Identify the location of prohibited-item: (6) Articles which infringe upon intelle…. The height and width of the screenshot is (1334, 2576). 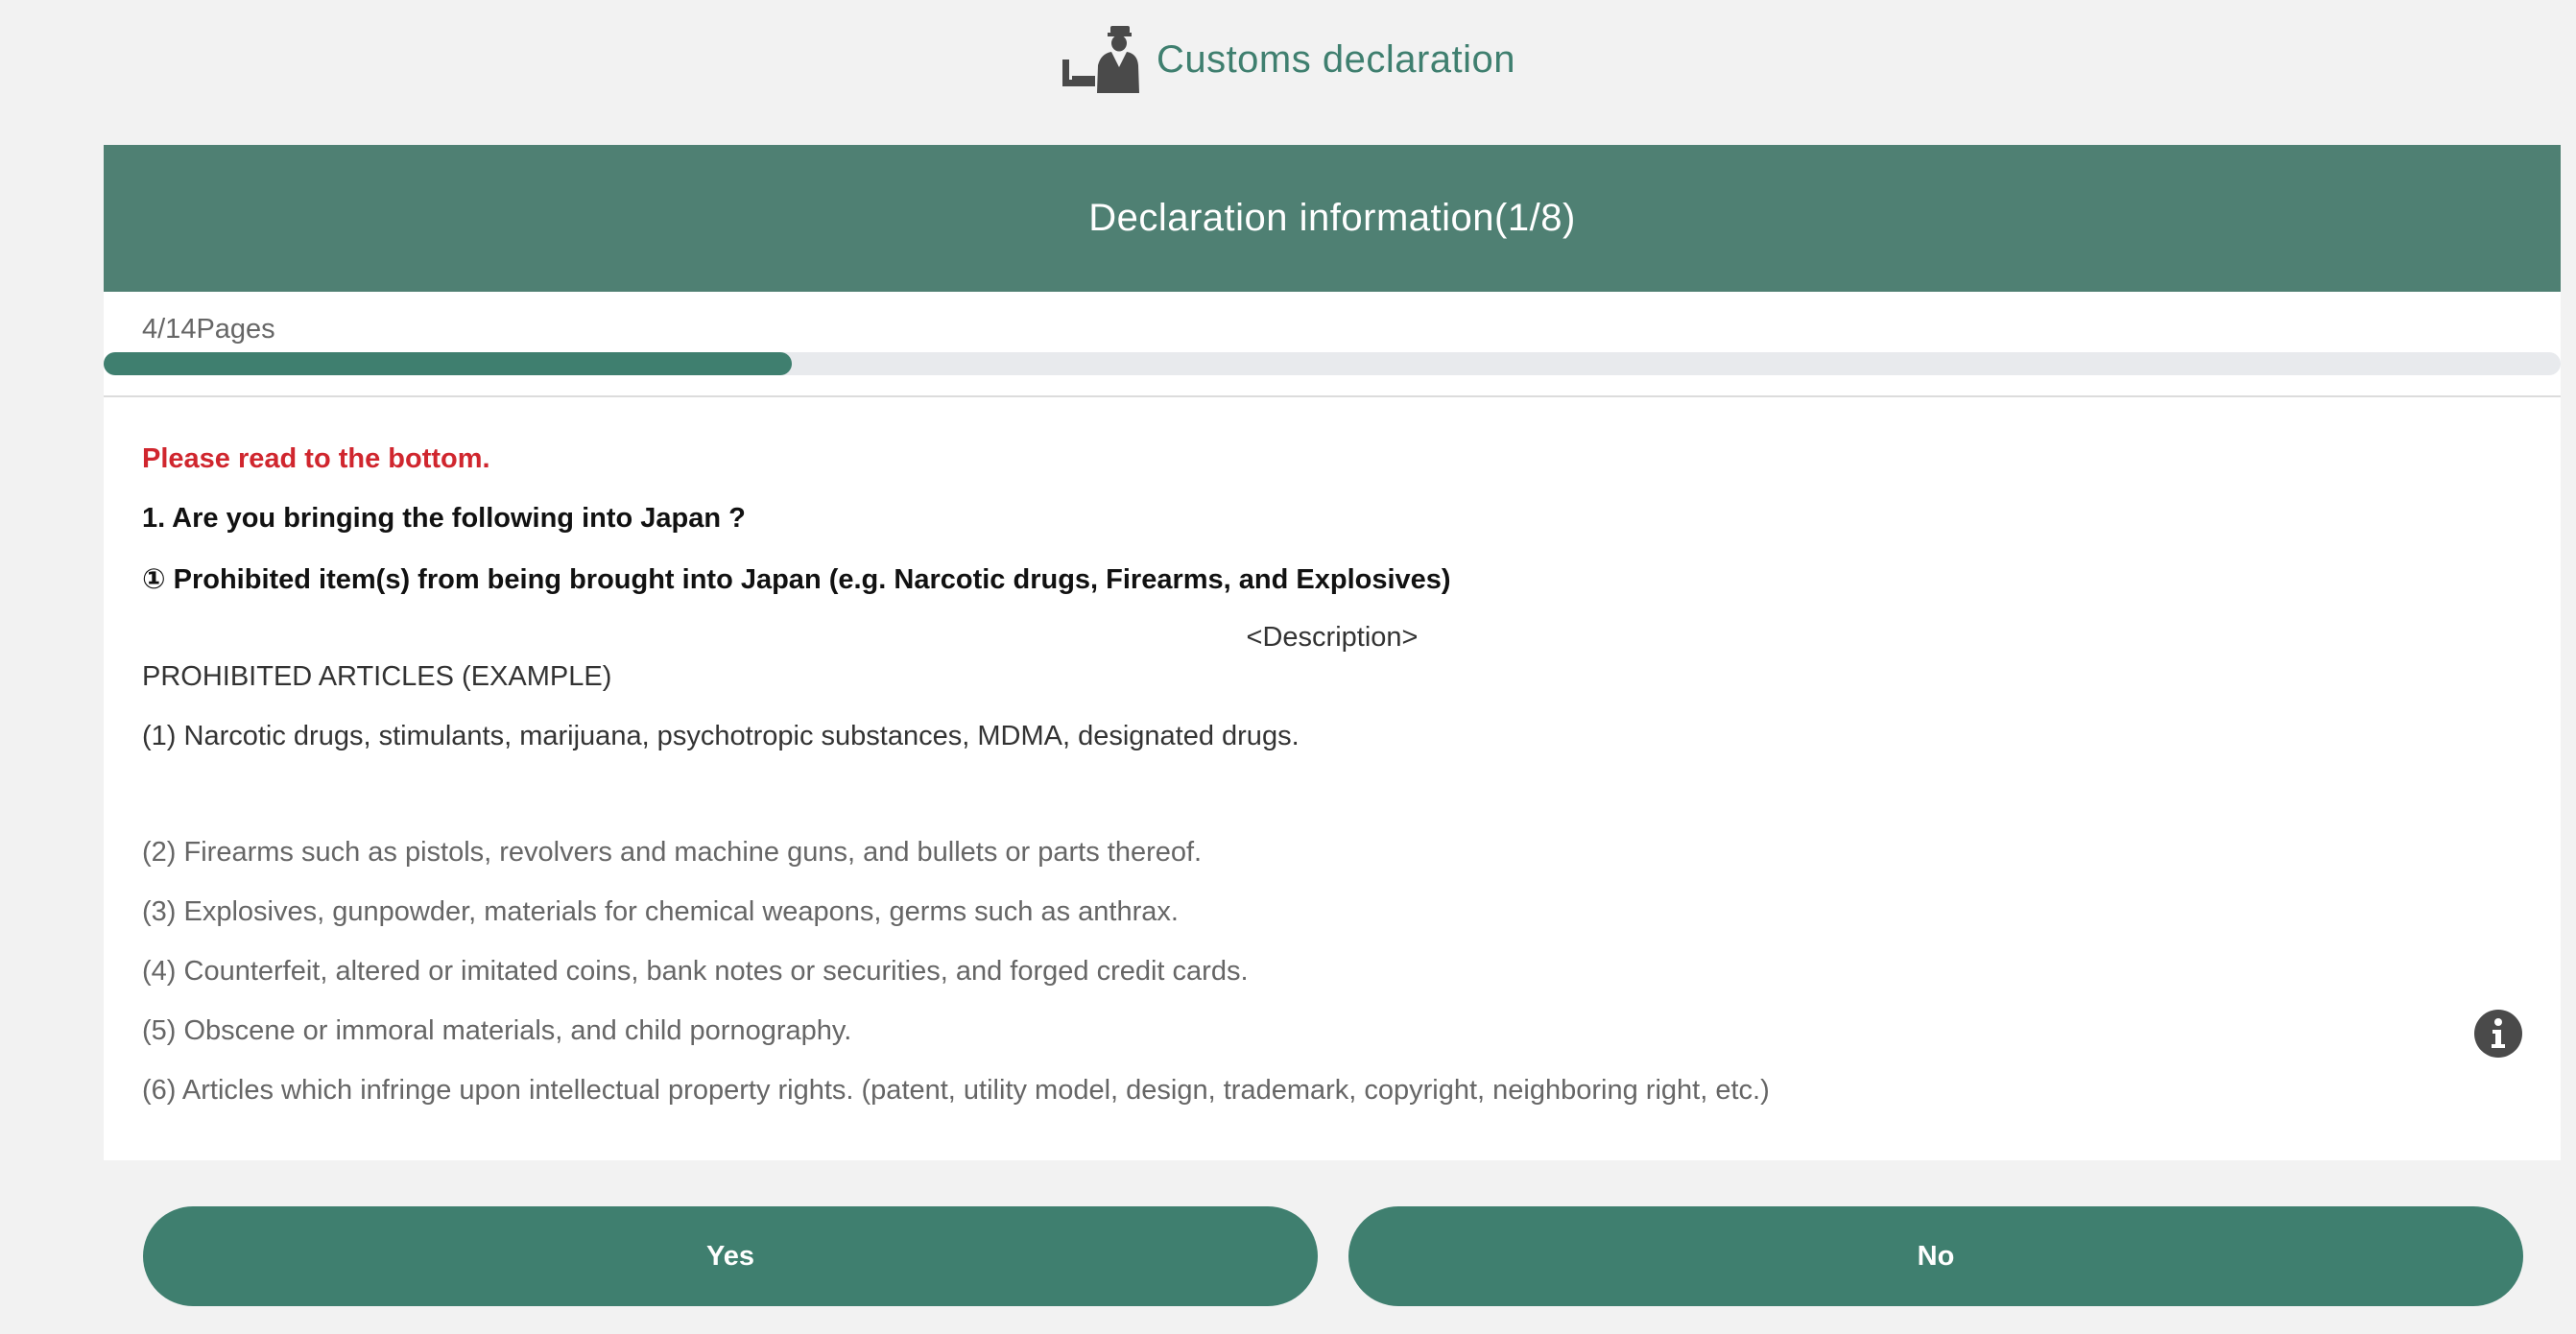
(956, 1090).